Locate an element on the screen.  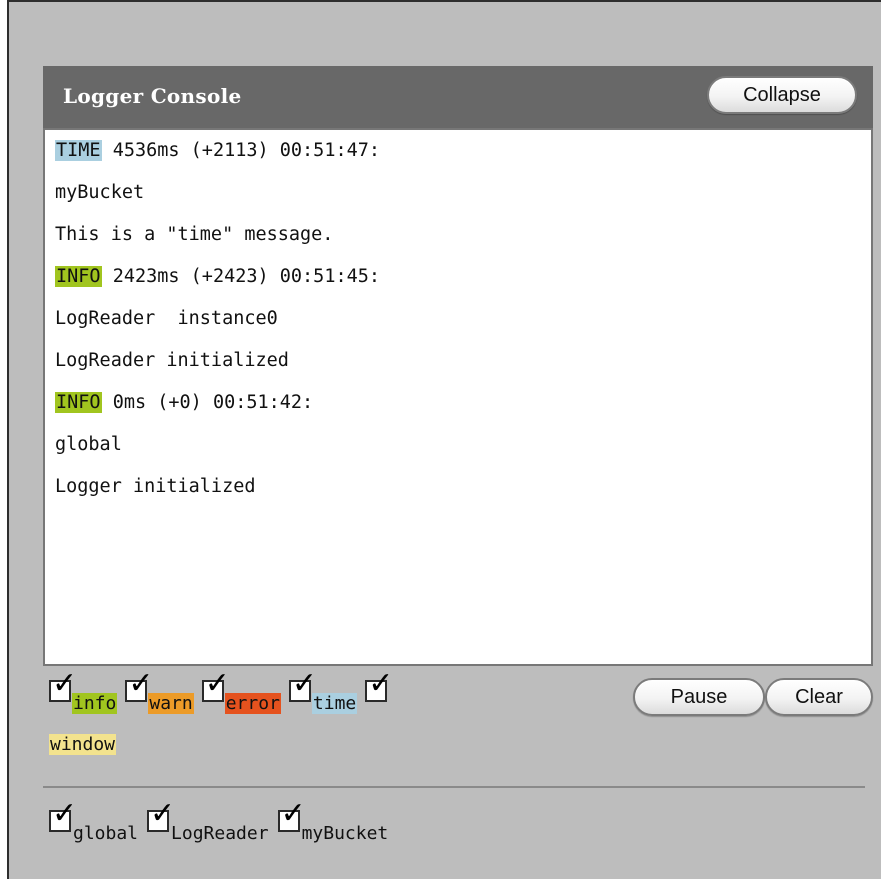
pause-button: Pause is located at coordinates (699, 697).